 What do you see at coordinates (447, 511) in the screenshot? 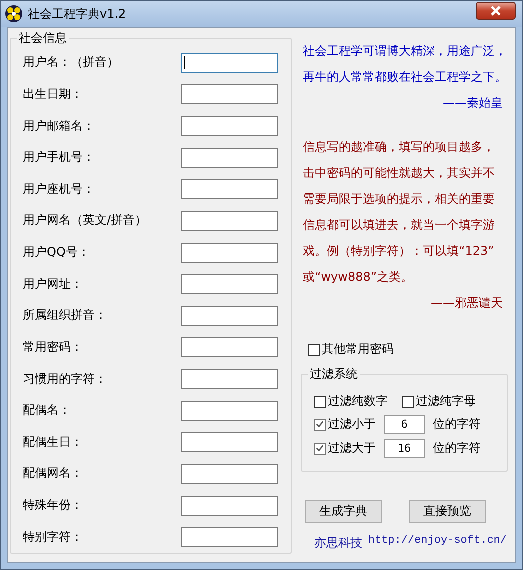
I see `action-button: 直接预览` at bounding box center [447, 511].